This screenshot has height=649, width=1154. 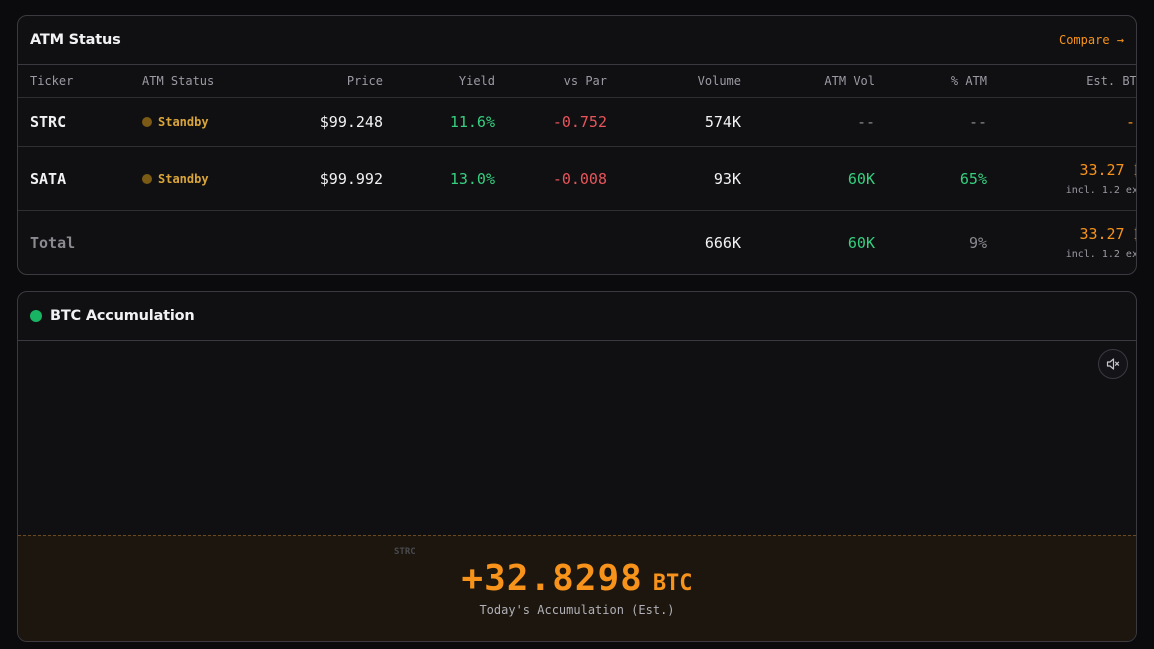 What do you see at coordinates (86, 81) in the screenshot?
I see `column-header-ticker: Ticker` at bounding box center [86, 81].